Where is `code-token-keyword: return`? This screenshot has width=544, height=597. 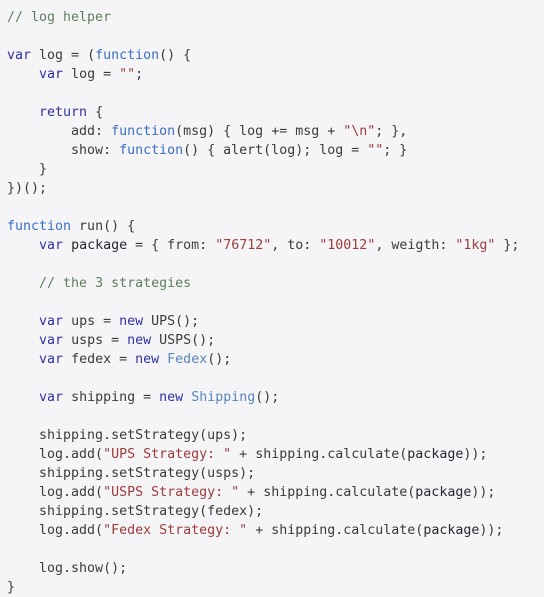
code-token-keyword: return is located at coordinates (63, 112).